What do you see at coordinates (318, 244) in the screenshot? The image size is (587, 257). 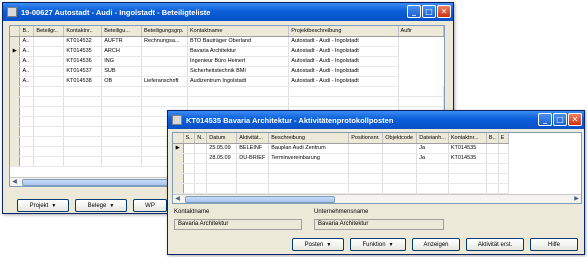 I see `posten-button: Posten ▼` at bounding box center [318, 244].